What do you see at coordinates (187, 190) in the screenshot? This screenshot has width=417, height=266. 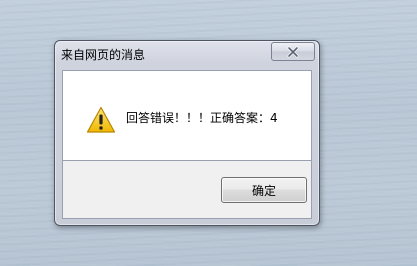 I see `dialog-footer: 确定` at bounding box center [187, 190].